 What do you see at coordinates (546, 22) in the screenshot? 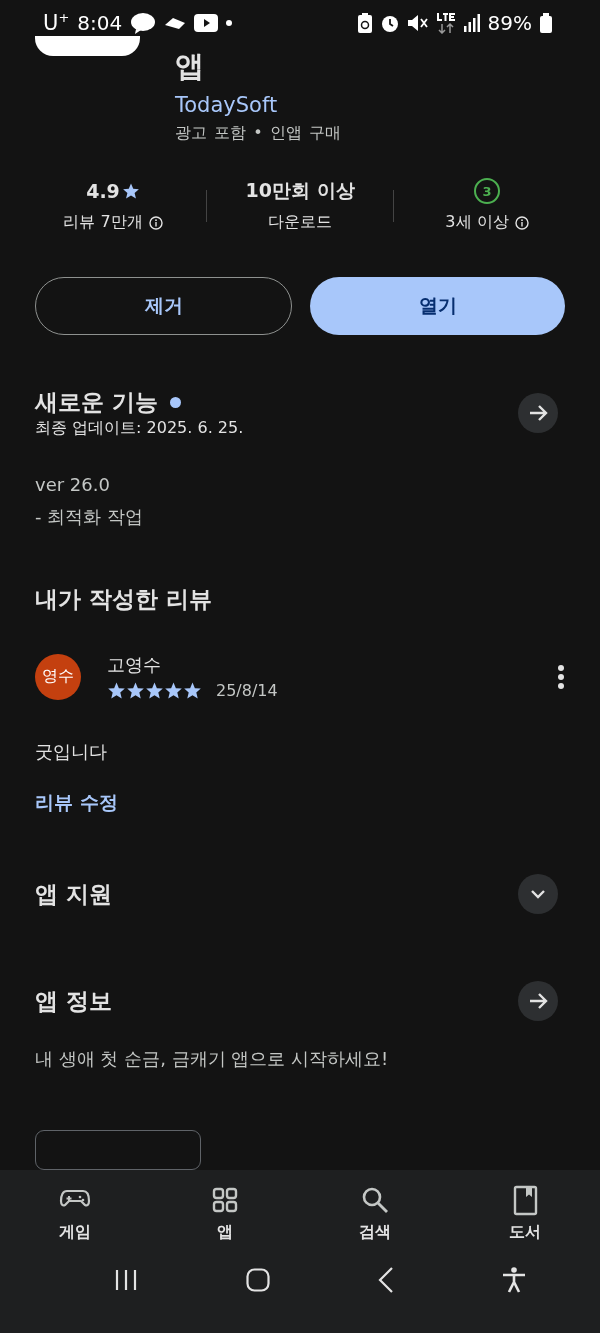
I see `battery-icon` at bounding box center [546, 22].